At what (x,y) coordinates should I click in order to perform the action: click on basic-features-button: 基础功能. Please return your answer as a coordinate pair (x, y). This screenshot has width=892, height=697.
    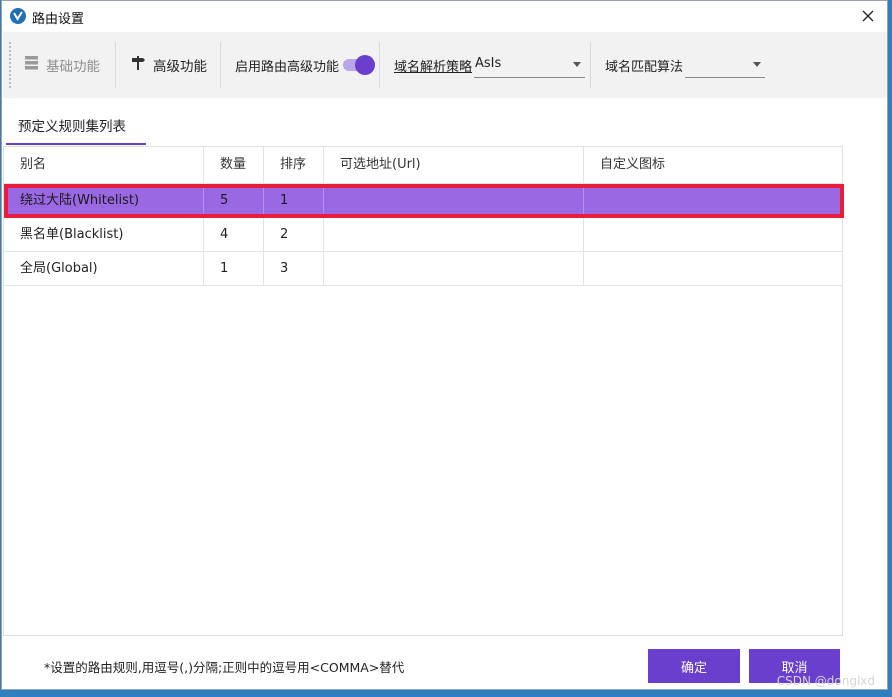
    Looking at the image, I should click on (62, 65).